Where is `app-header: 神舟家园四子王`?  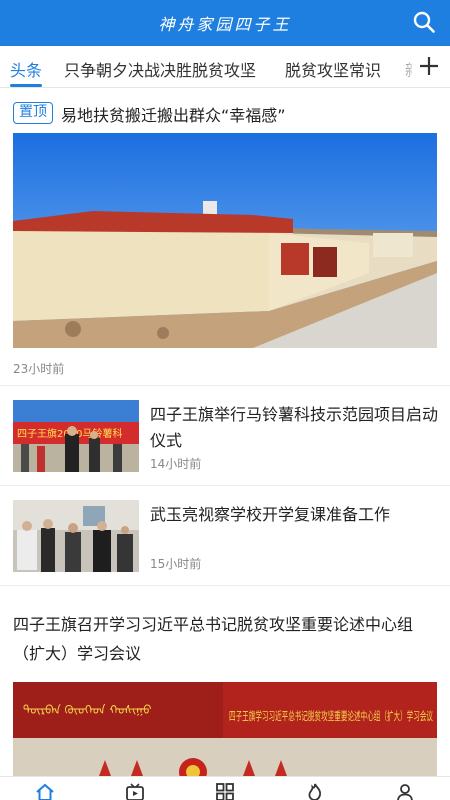
app-header: 神舟家园四子王 is located at coordinates (225, 23).